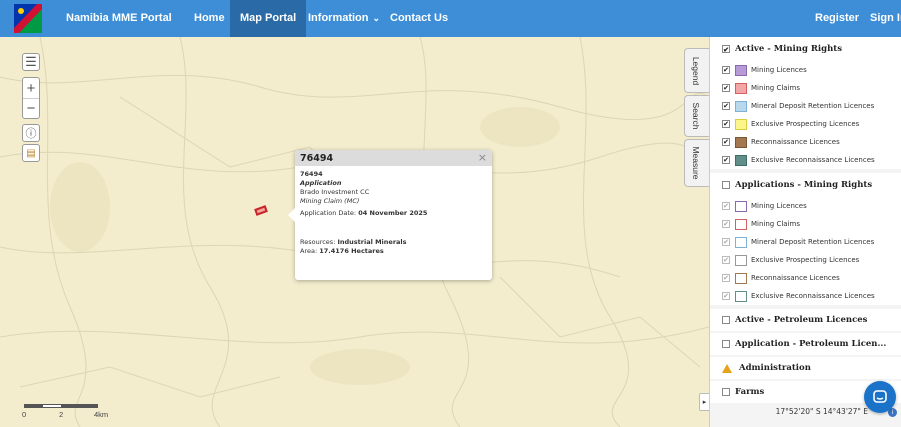 The width and height of the screenshot is (901, 427). Describe the element at coordinates (28, 18) in the screenshot. I see `namibia-flag-logo` at that location.